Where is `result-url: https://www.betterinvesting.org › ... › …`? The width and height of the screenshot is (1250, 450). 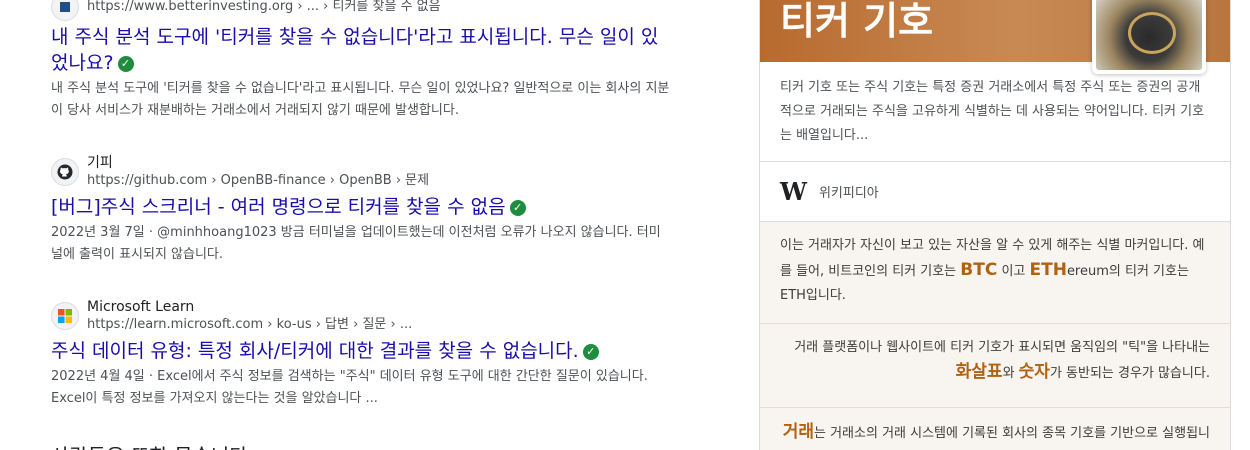 result-url: https://www.betterinvesting.org › ... › … is located at coordinates (264, 7).